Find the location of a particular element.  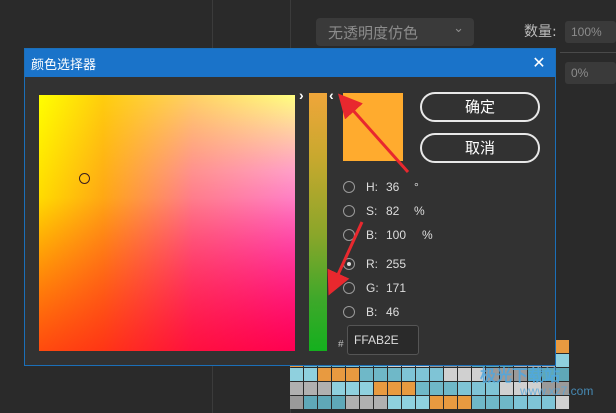

dialog-titlebar: 颜色选择器 ✕ is located at coordinates (290, 63).